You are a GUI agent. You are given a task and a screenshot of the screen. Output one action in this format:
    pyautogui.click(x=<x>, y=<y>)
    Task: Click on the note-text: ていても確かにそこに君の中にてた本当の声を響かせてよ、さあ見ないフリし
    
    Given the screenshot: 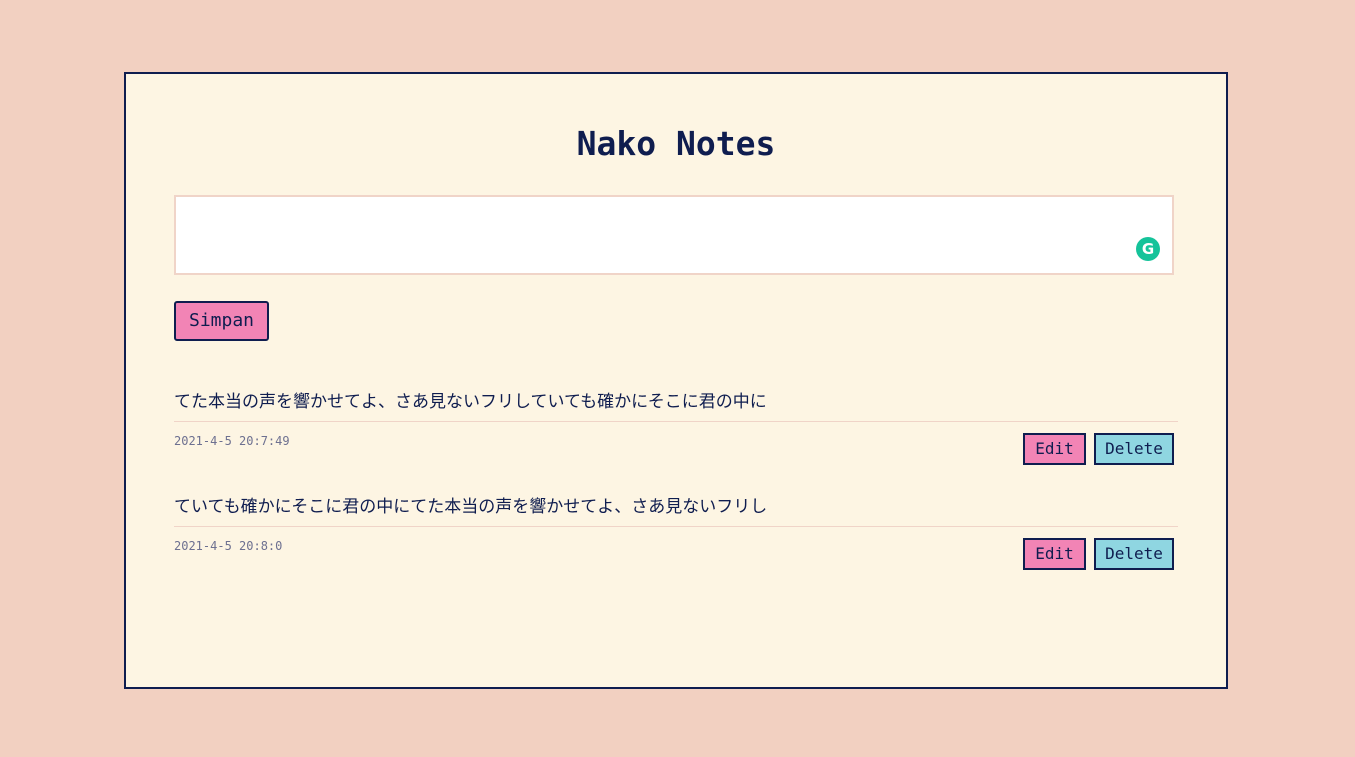 What is the action you would take?
    pyautogui.click(x=471, y=507)
    